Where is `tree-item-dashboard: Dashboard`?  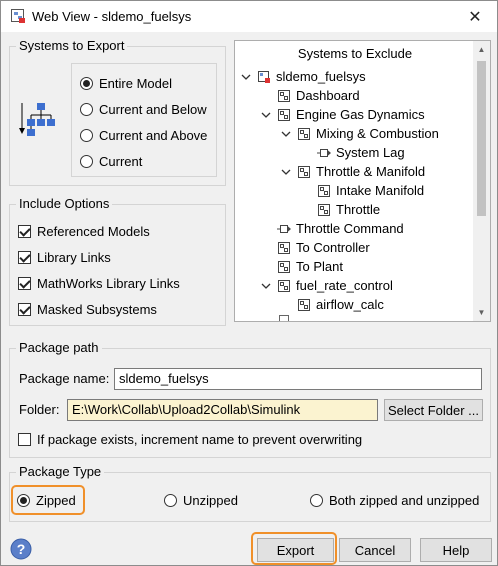 tree-item-dashboard: Dashboard is located at coordinates (318, 95).